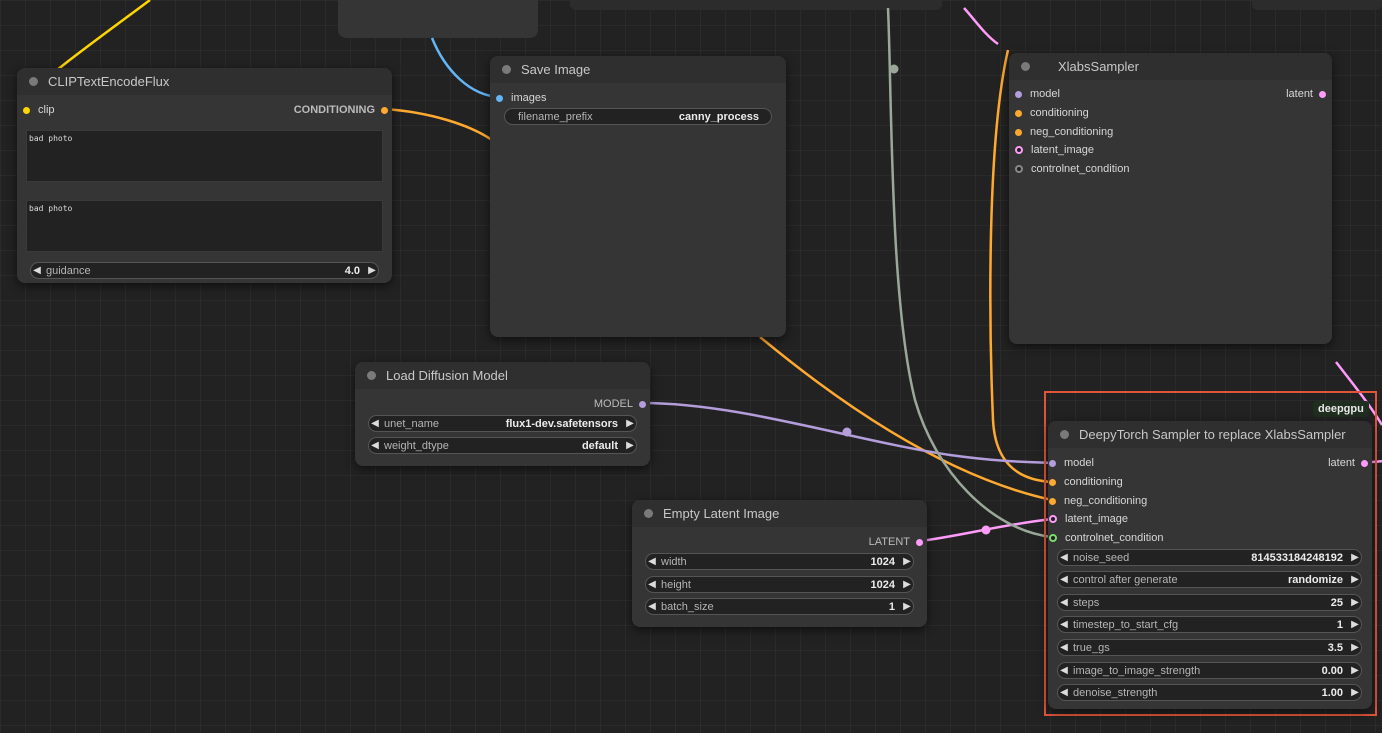 The image size is (1382, 733). I want to click on widget-filename-prefix: filename_prefix canny_process, so click(638, 116).